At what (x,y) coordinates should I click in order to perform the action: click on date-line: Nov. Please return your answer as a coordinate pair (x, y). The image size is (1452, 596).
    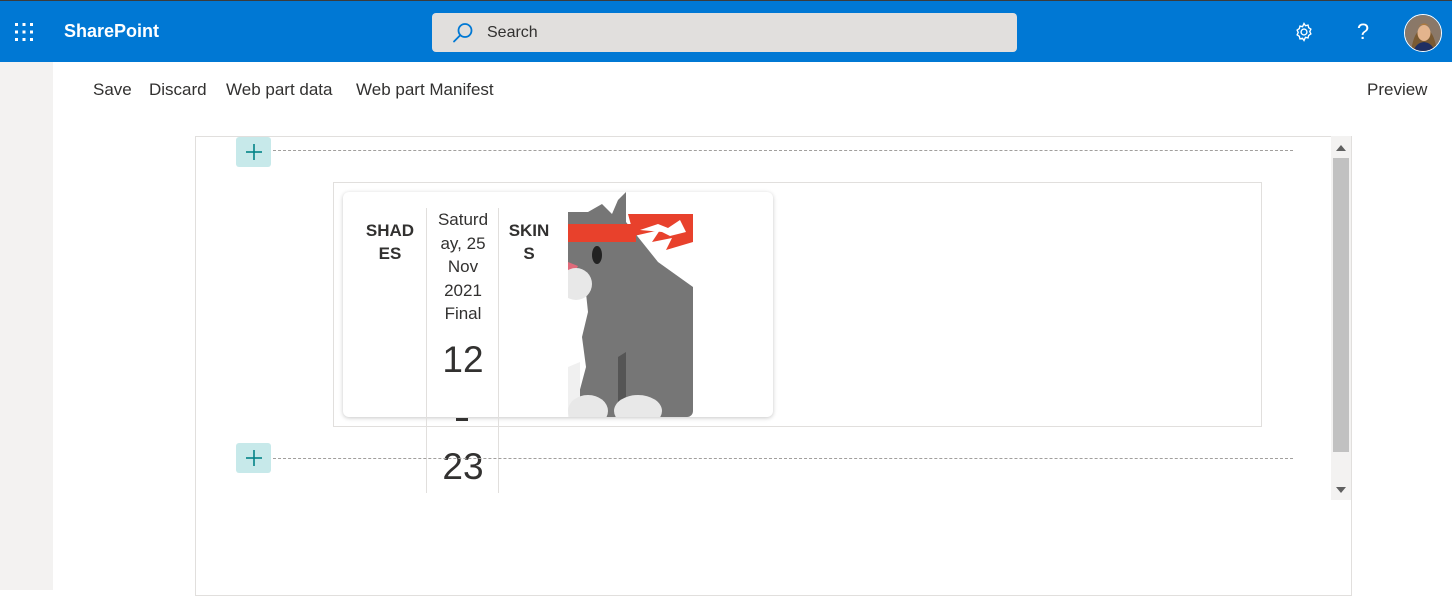
    Looking at the image, I should click on (463, 266).